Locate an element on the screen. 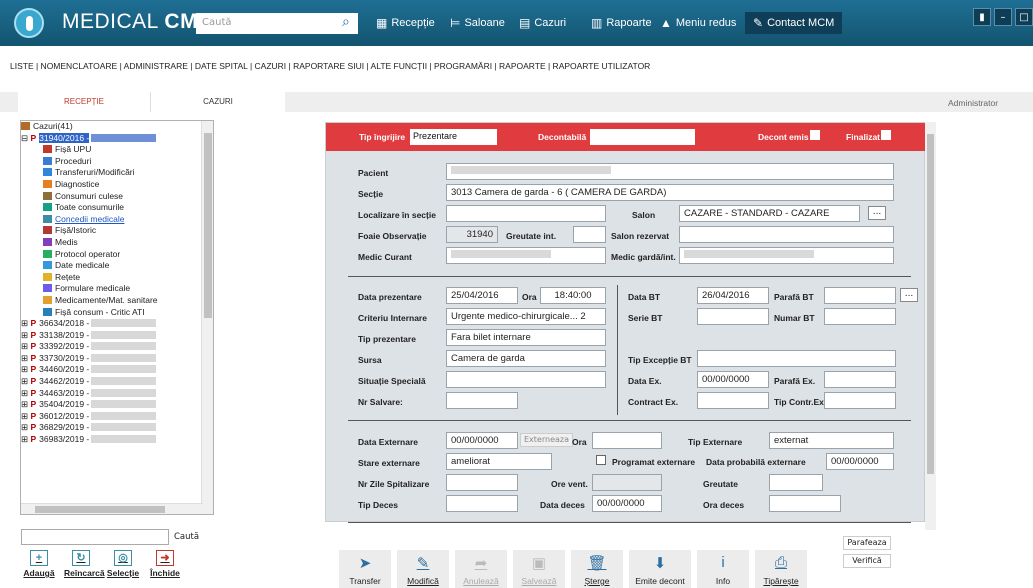 Image resolution: width=1033 pixels, height=588 pixels. tree-item: Toate consumurile is located at coordinates (117, 208).